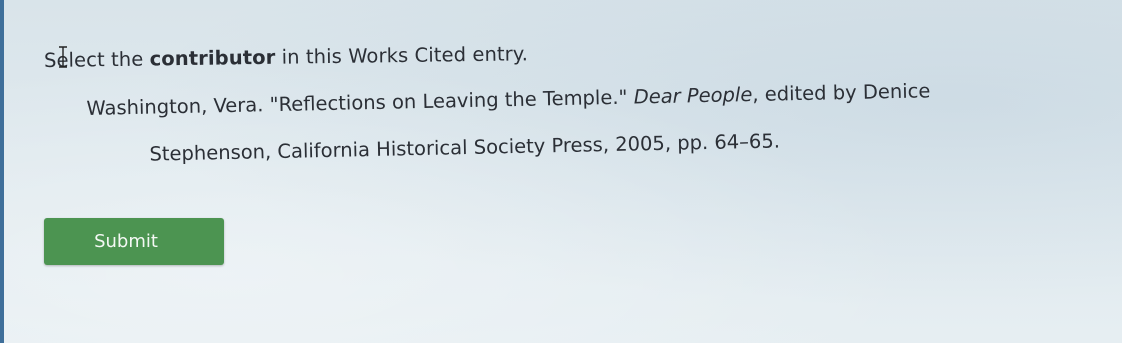 This screenshot has width=1122, height=343. I want to click on prompt-emphasis: contributor, so click(212, 58).